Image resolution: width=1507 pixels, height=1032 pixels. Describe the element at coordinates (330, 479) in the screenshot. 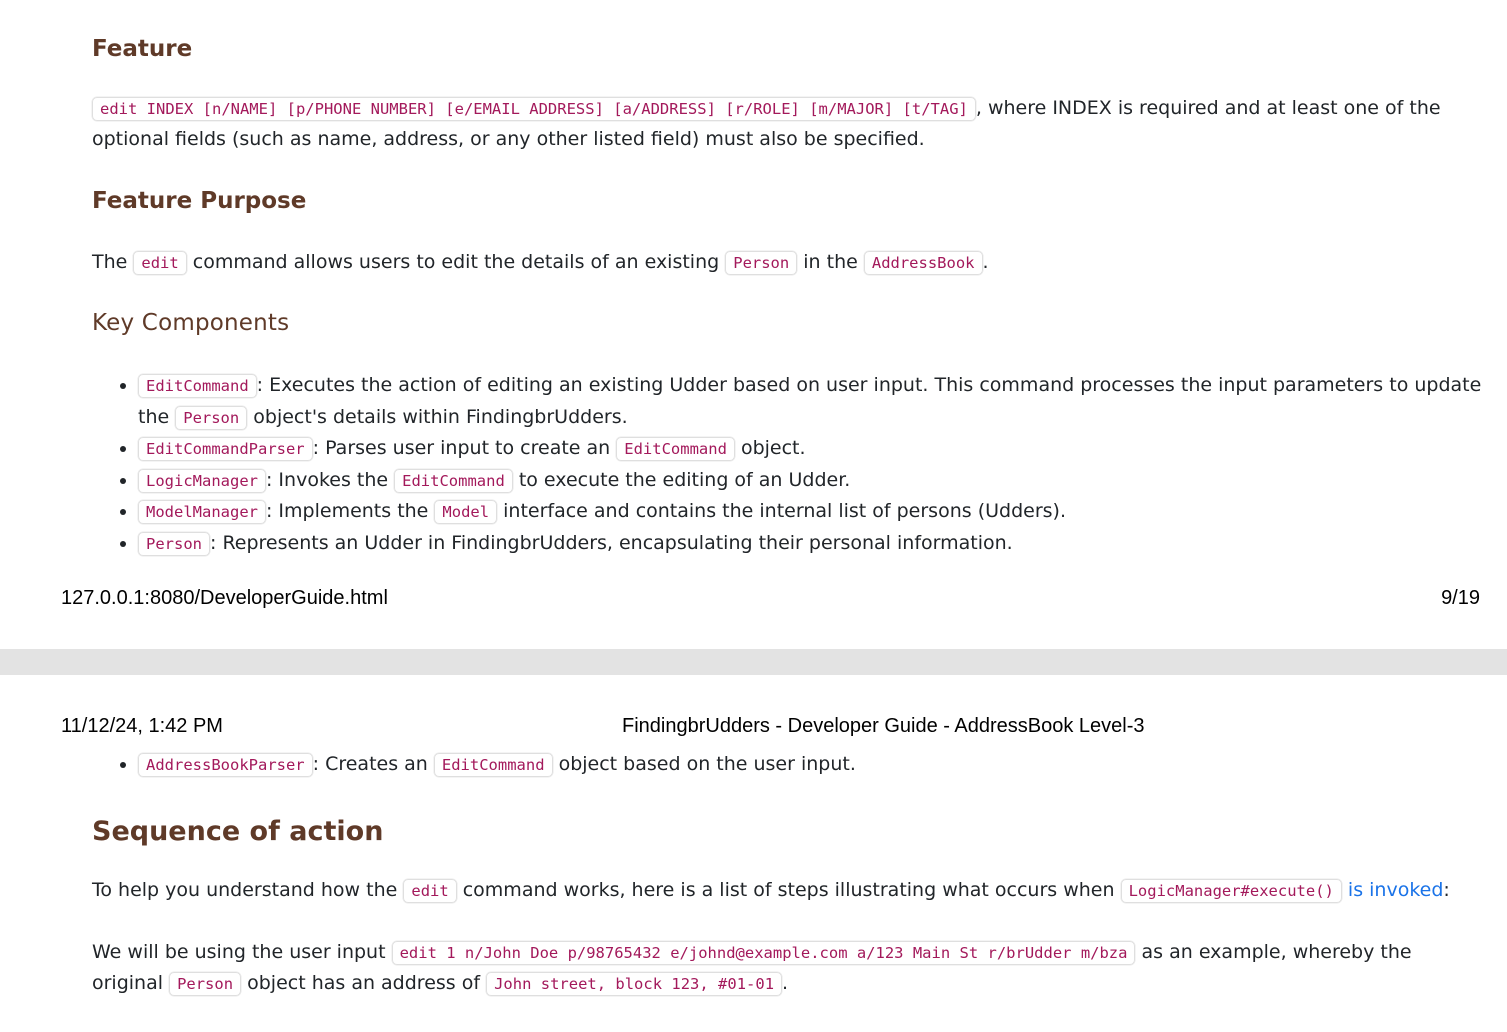

I see `text: : Invokes the` at that location.